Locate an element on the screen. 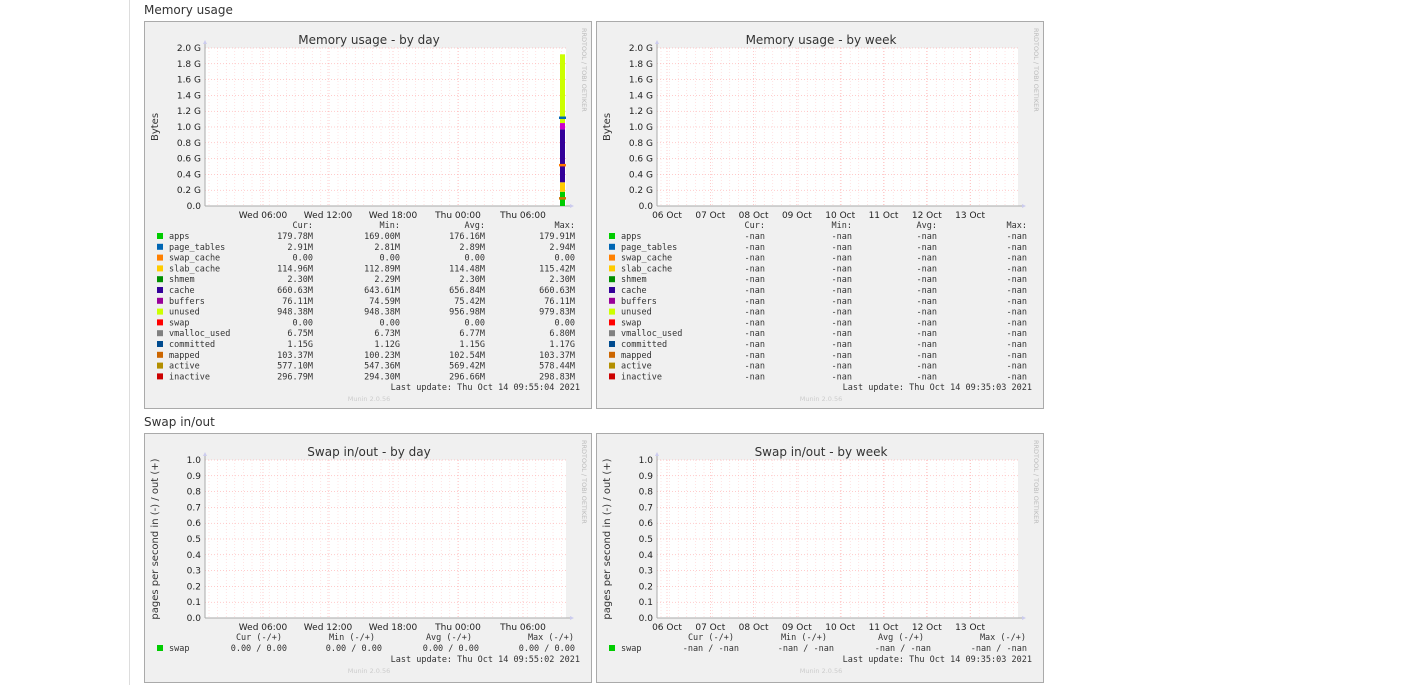 This screenshot has width=1413, height=685. legend-value: 2.89M is located at coordinates (472, 248).